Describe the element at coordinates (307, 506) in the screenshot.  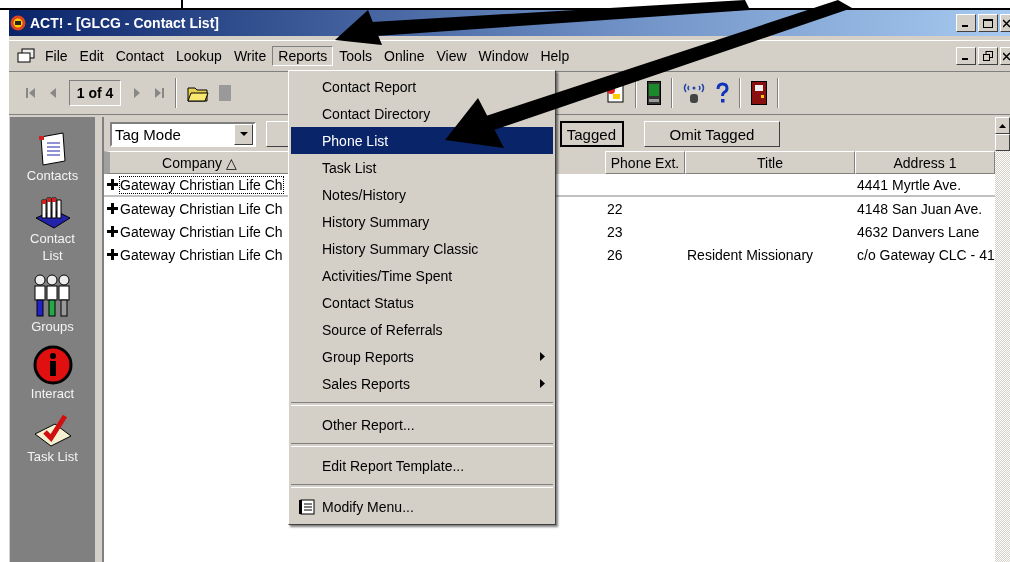
I see `document-list-icon` at that location.